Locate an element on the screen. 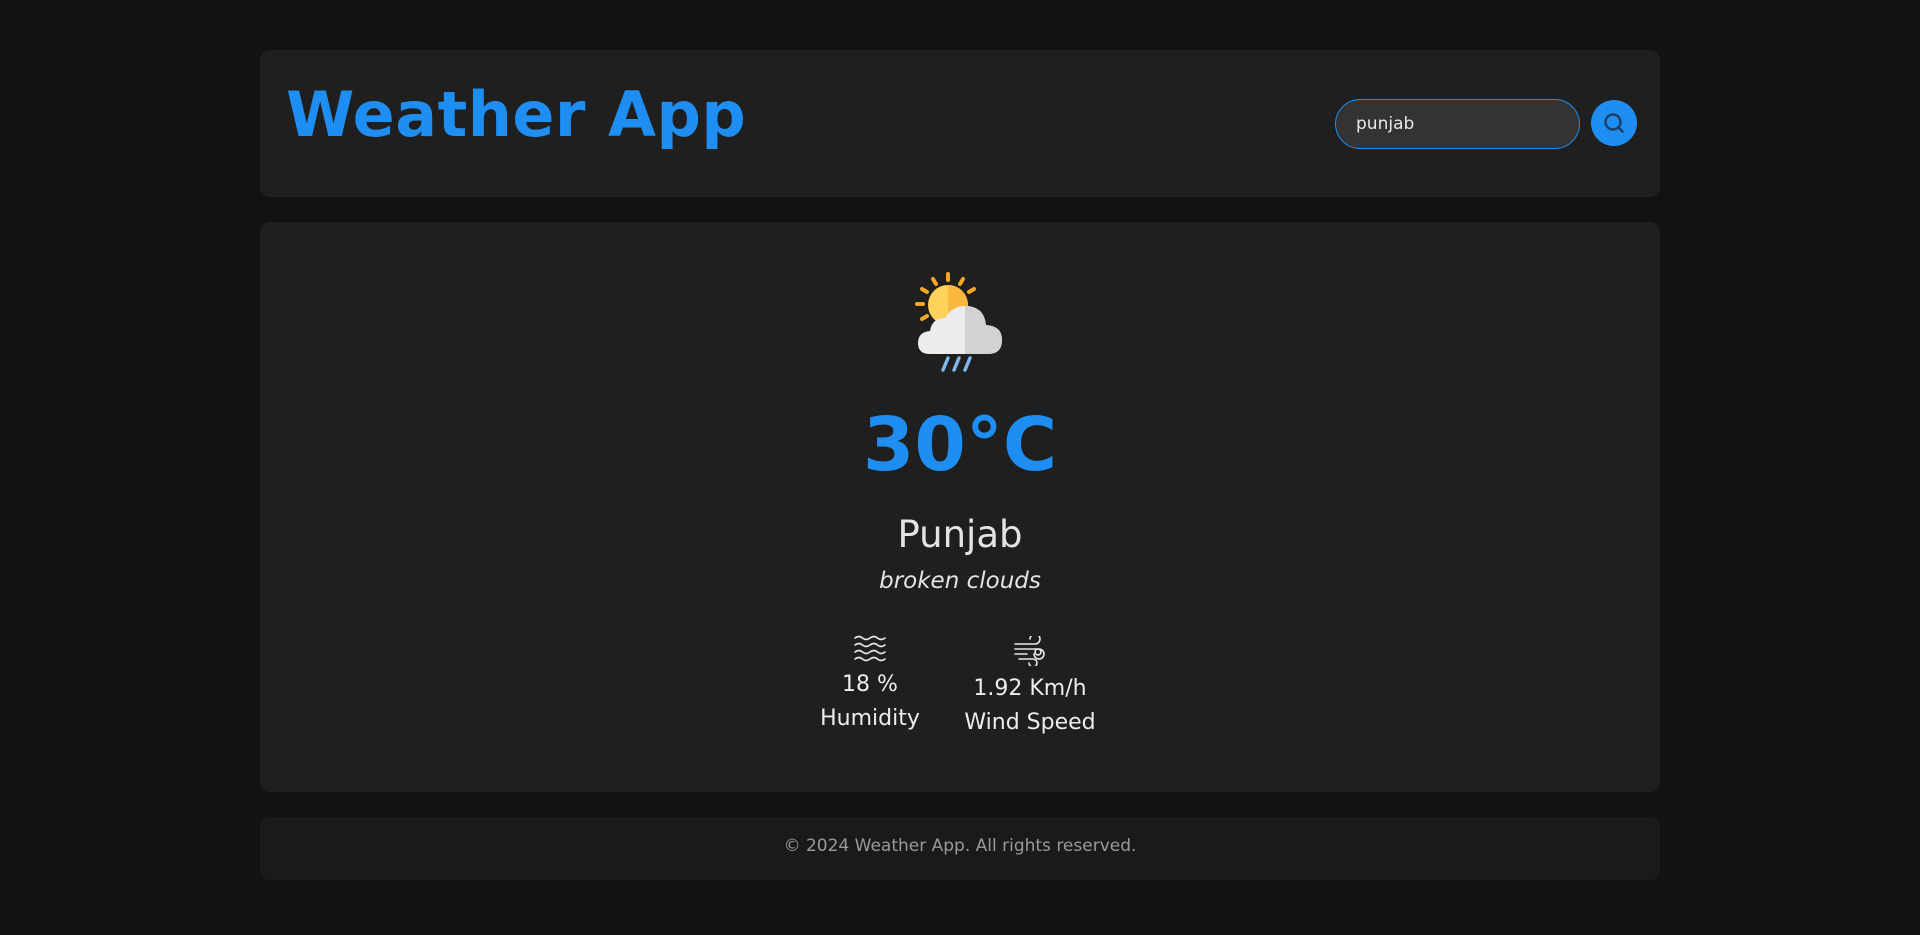  search-input is located at coordinates (1457, 124).